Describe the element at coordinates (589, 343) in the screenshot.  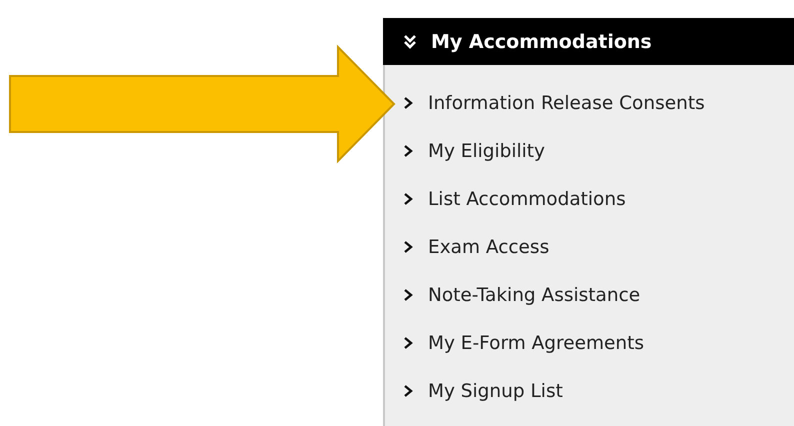
I see `menu-link: My E-Form Agreements` at that location.